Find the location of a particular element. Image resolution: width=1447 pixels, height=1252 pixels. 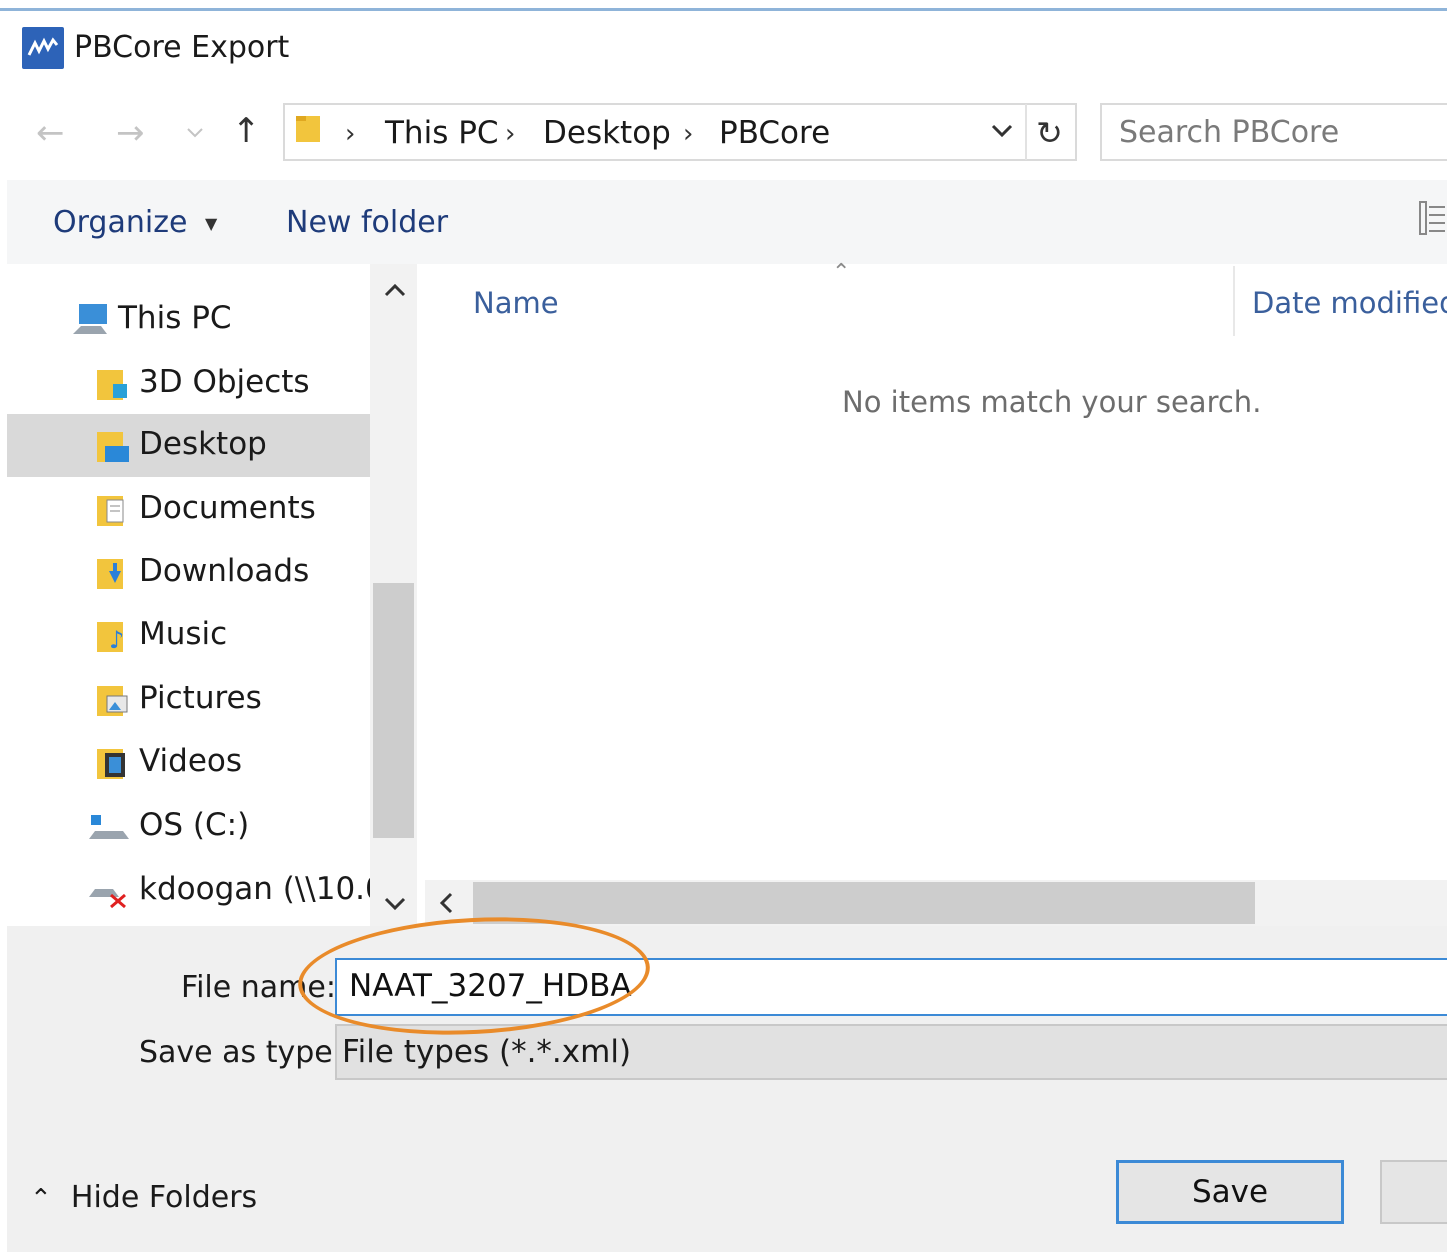

nav-label-documents: Documents is located at coordinates (227, 508).